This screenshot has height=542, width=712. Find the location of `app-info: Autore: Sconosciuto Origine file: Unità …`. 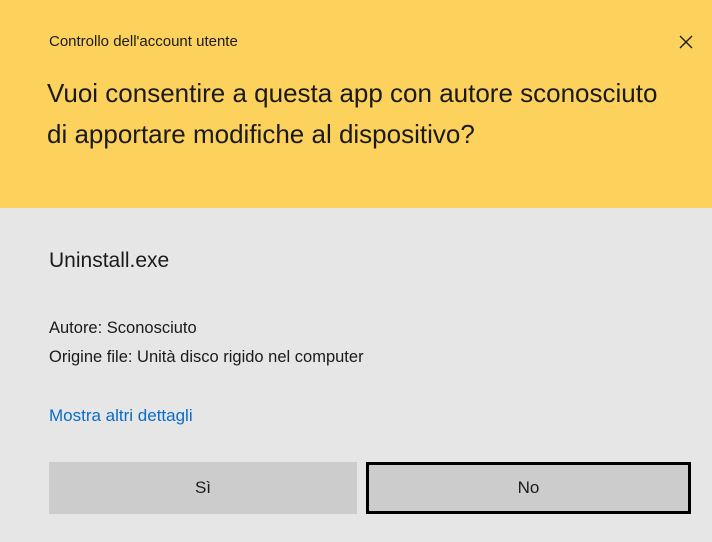

app-info: Autore: Sconosciuto Origine file: Unità … is located at coordinates (206, 343).